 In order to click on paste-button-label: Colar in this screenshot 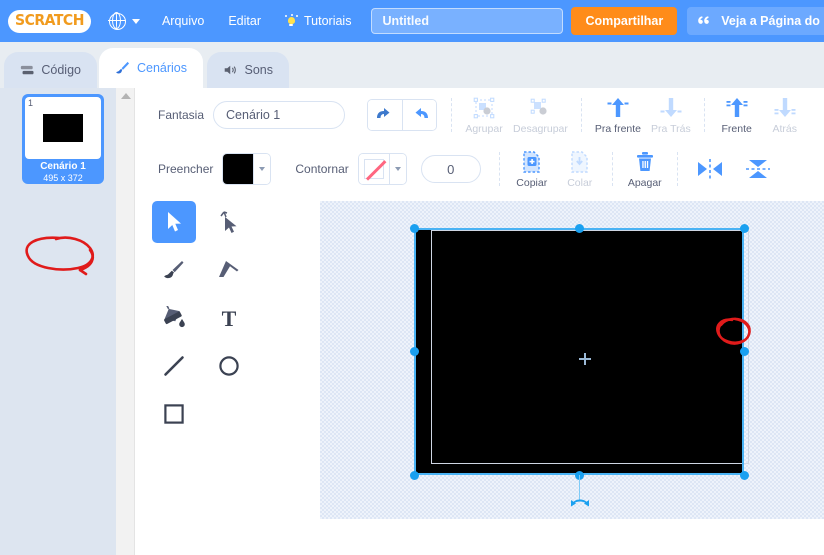, I will do `click(580, 183)`.